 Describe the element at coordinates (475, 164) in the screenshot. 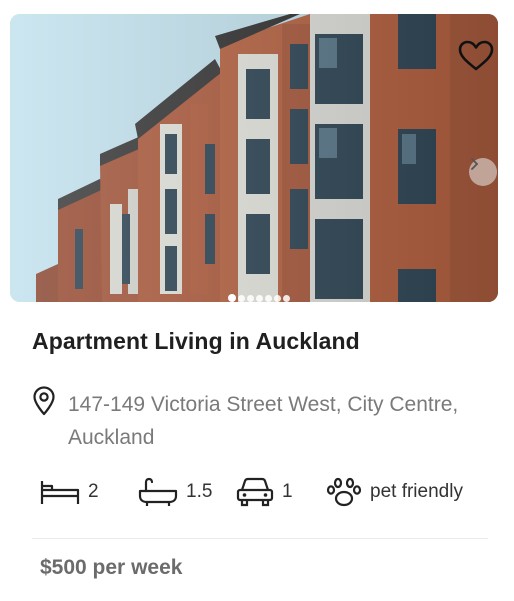

I see `chevron-right-icon` at that location.